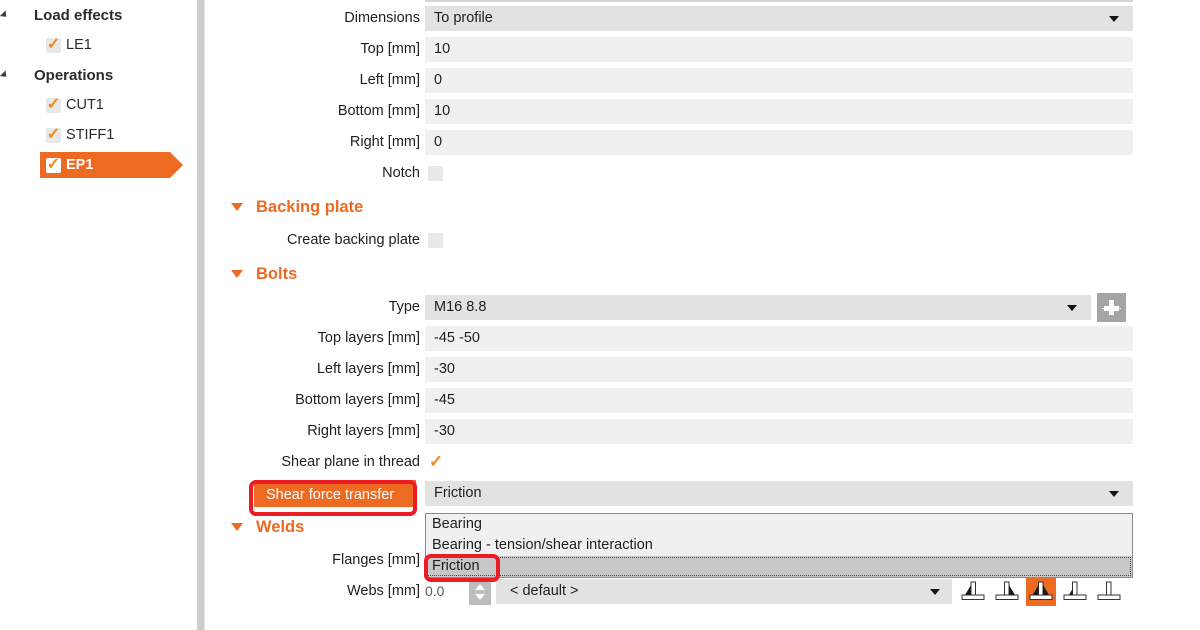  Describe the element at coordinates (779, 369) in the screenshot. I see `input-left-layers: -30` at that location.